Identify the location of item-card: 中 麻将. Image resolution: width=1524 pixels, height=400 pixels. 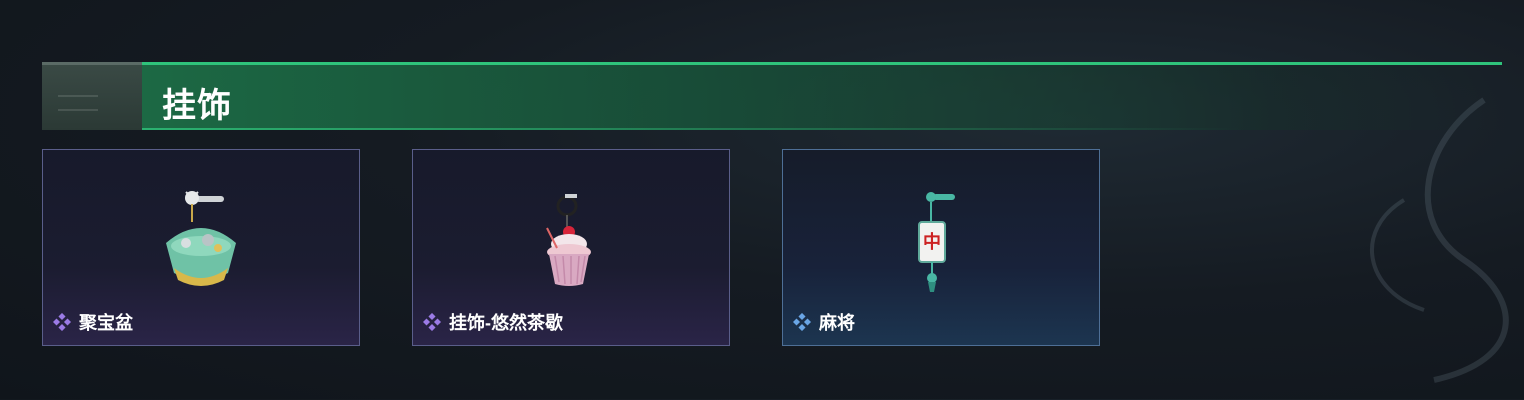
(941, 247).